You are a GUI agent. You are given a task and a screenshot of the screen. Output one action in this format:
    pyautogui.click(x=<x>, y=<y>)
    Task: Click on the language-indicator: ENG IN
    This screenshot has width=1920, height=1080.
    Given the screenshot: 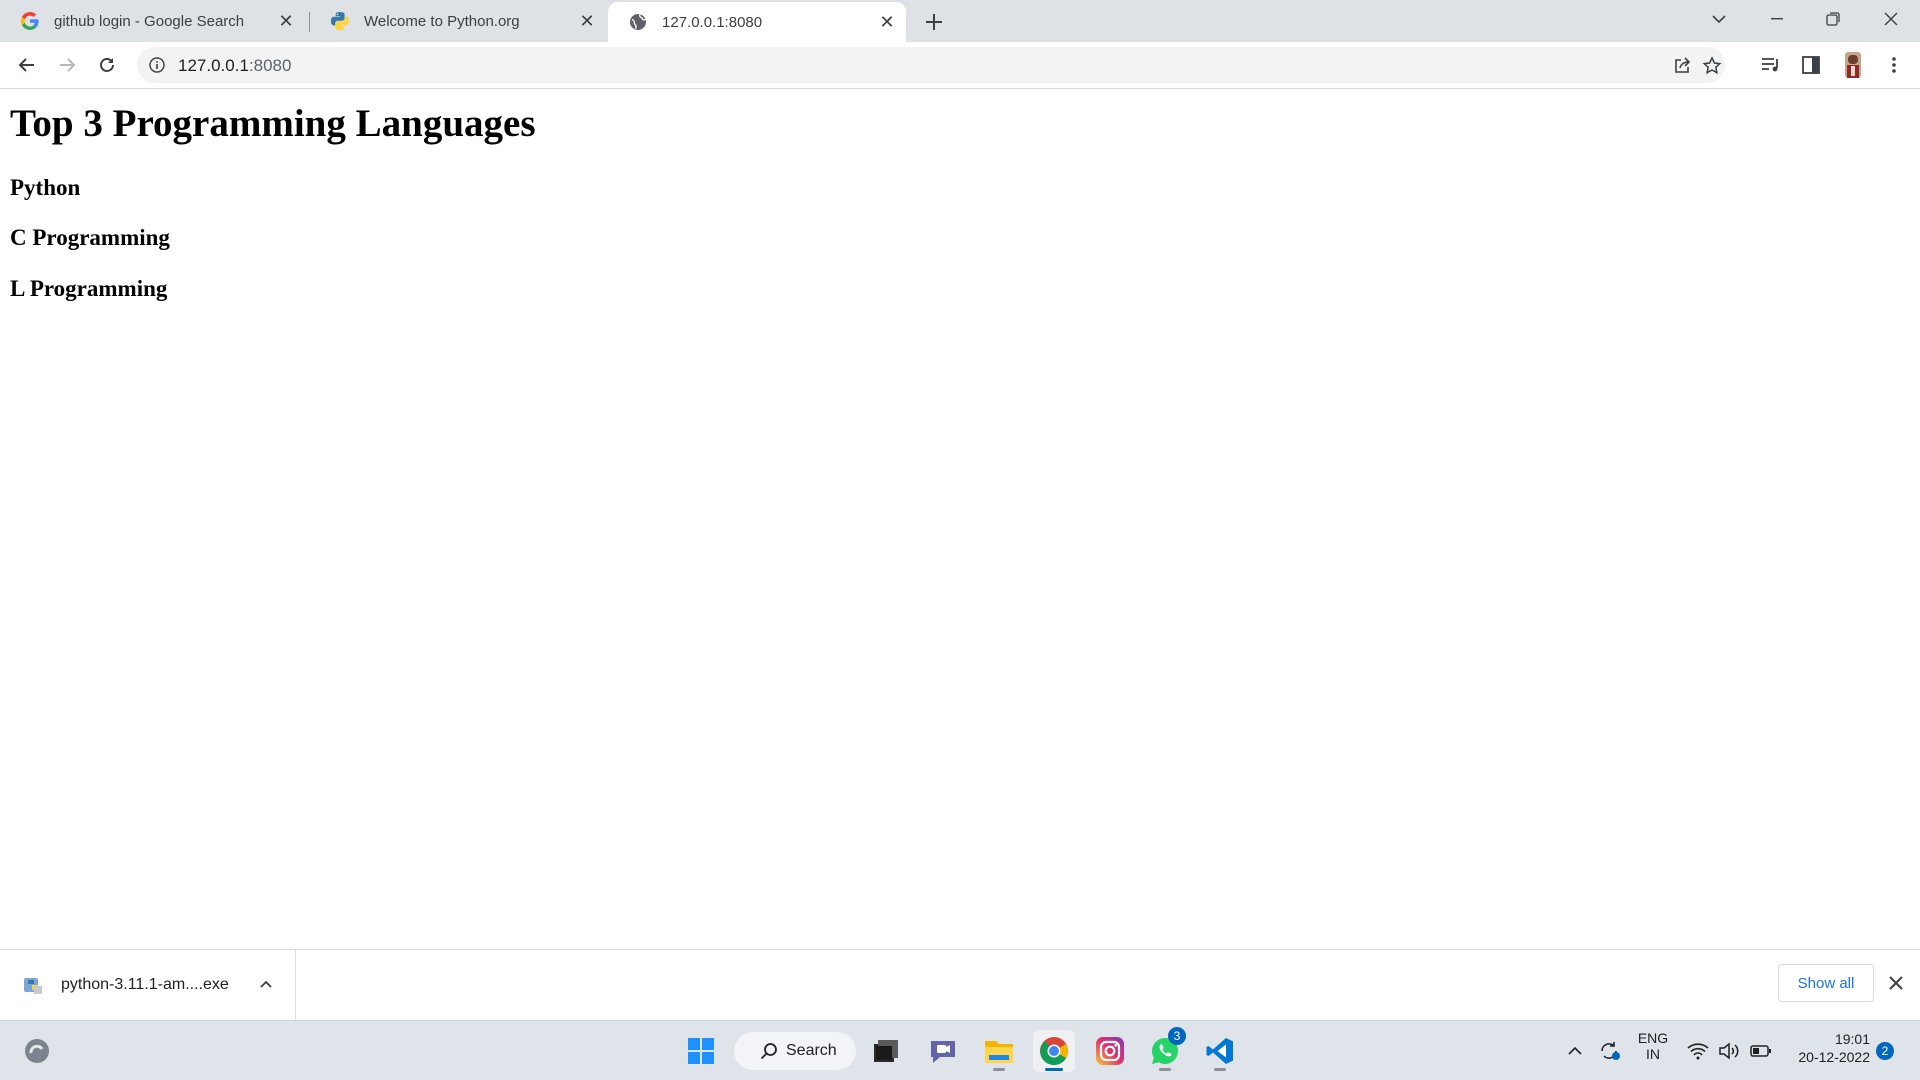 What is the action you would take?
    pyautogui.click(x=1653, y=1046)
    